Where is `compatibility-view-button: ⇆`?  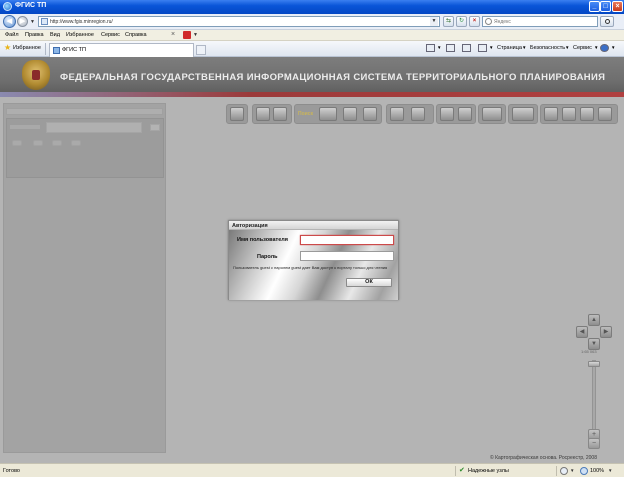 compatibility-view-button: ⇆ is located at coordinates (448, 21).